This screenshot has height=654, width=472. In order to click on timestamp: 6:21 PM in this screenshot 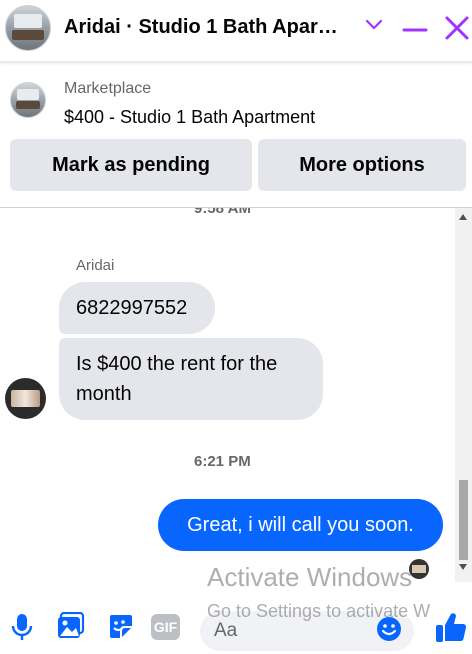, I will do `click(222, 461)`.